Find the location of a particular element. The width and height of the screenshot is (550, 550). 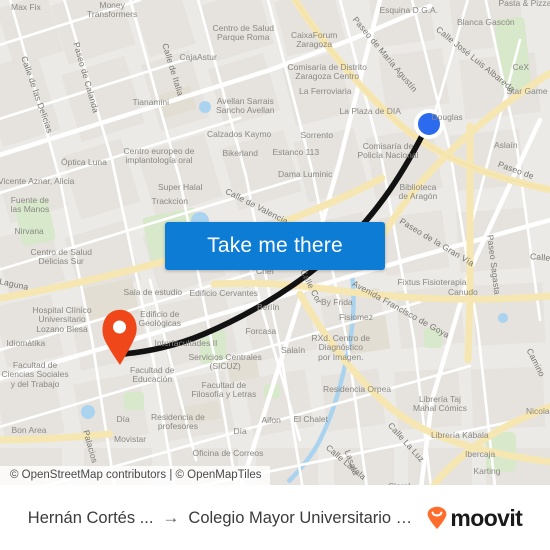

arrow-right-icon: → is located at coordinates (171, 517).